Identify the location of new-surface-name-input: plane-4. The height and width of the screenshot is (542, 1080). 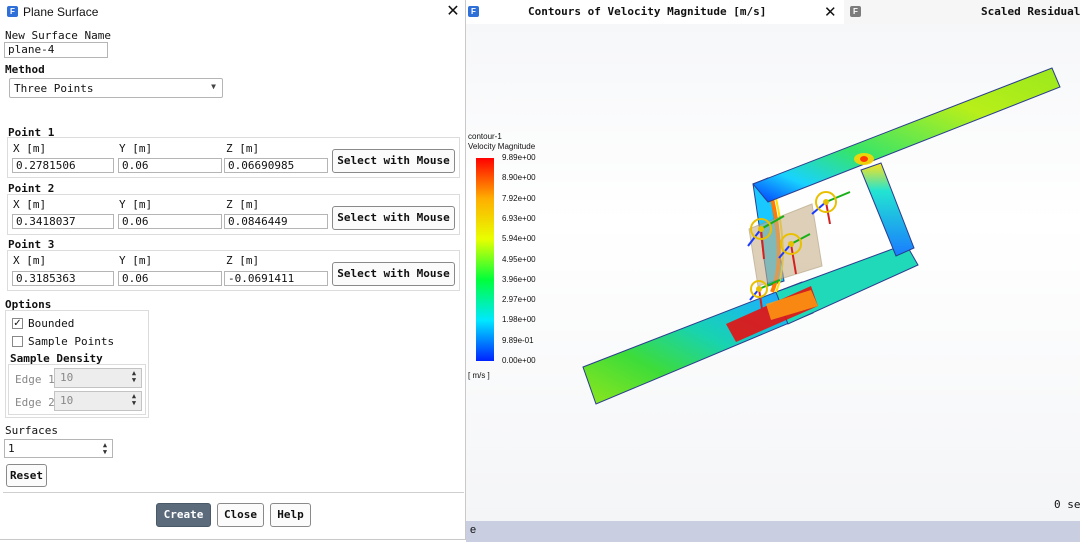
(56, 50).